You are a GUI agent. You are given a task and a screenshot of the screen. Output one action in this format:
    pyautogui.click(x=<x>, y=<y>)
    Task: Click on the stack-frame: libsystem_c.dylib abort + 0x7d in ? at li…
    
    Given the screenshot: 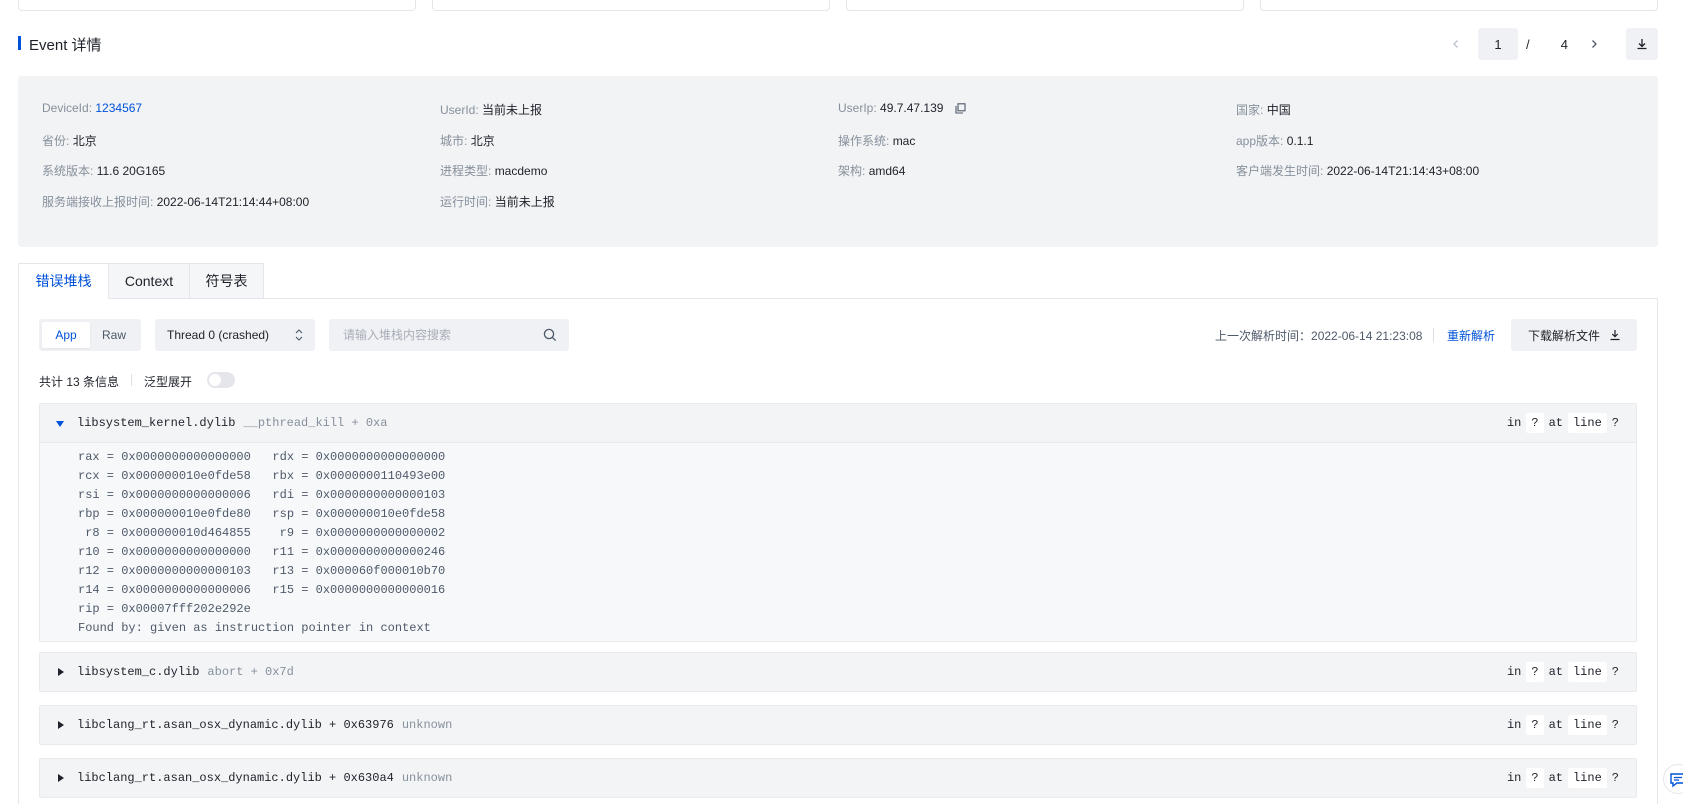 What is the action you would take?
    pyautogui.click(x=838, y=672)
    